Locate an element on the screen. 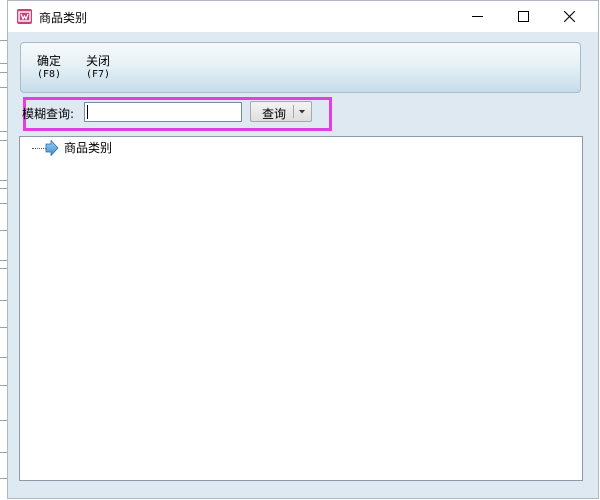 This screenshot has height=500, width=600. close-shortcut: (F7) is located at coordinates (98, 74).